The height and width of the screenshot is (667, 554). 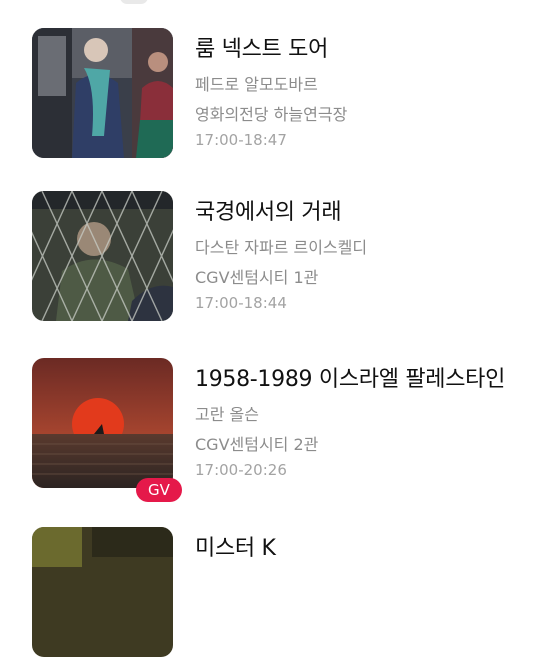 I want to click on movie-title: 1958-1989 이스라엘 팔레스타인, so click(x=350, y=379).